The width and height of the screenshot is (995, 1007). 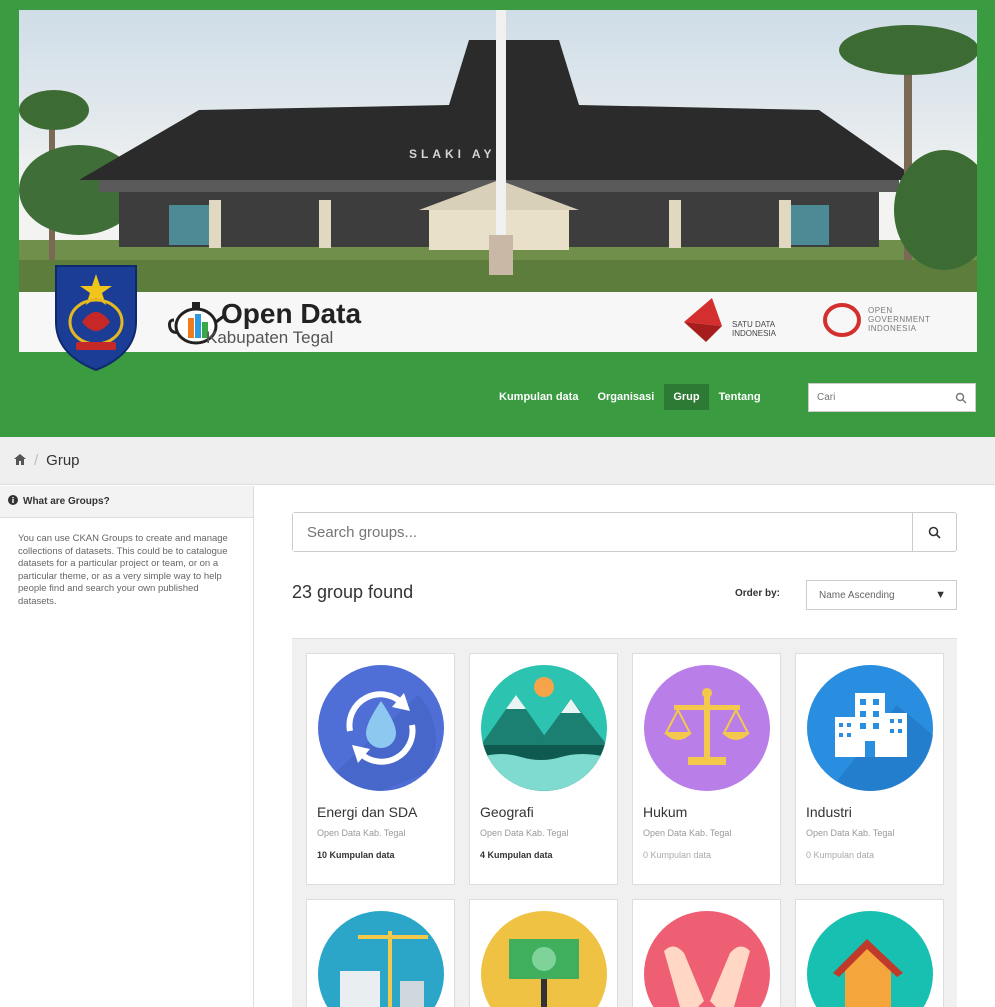 What do you see at coordinates (381, 728) in the screenshot?
I see `water-cycle-icon` at bounding box center [381, 728].